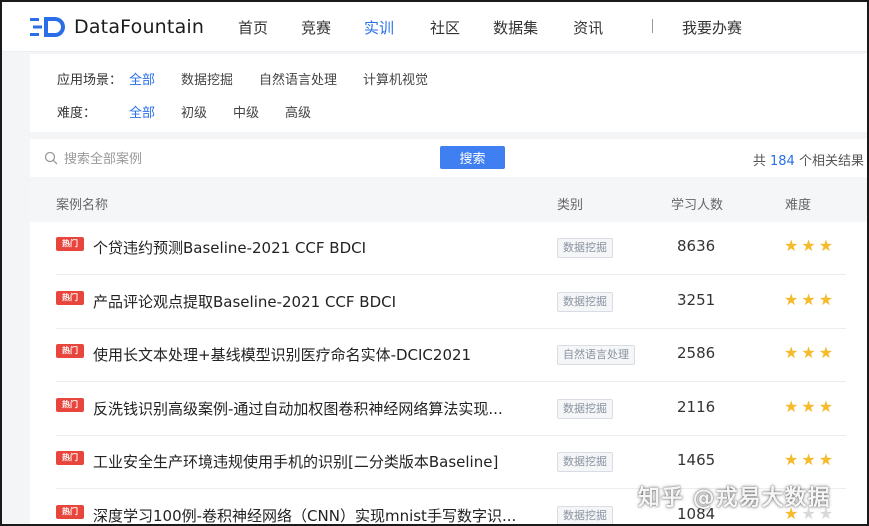  I want to click on main-nav: 首页 竞赛 实训 社区 数据集 资讯, so click(420, 27).